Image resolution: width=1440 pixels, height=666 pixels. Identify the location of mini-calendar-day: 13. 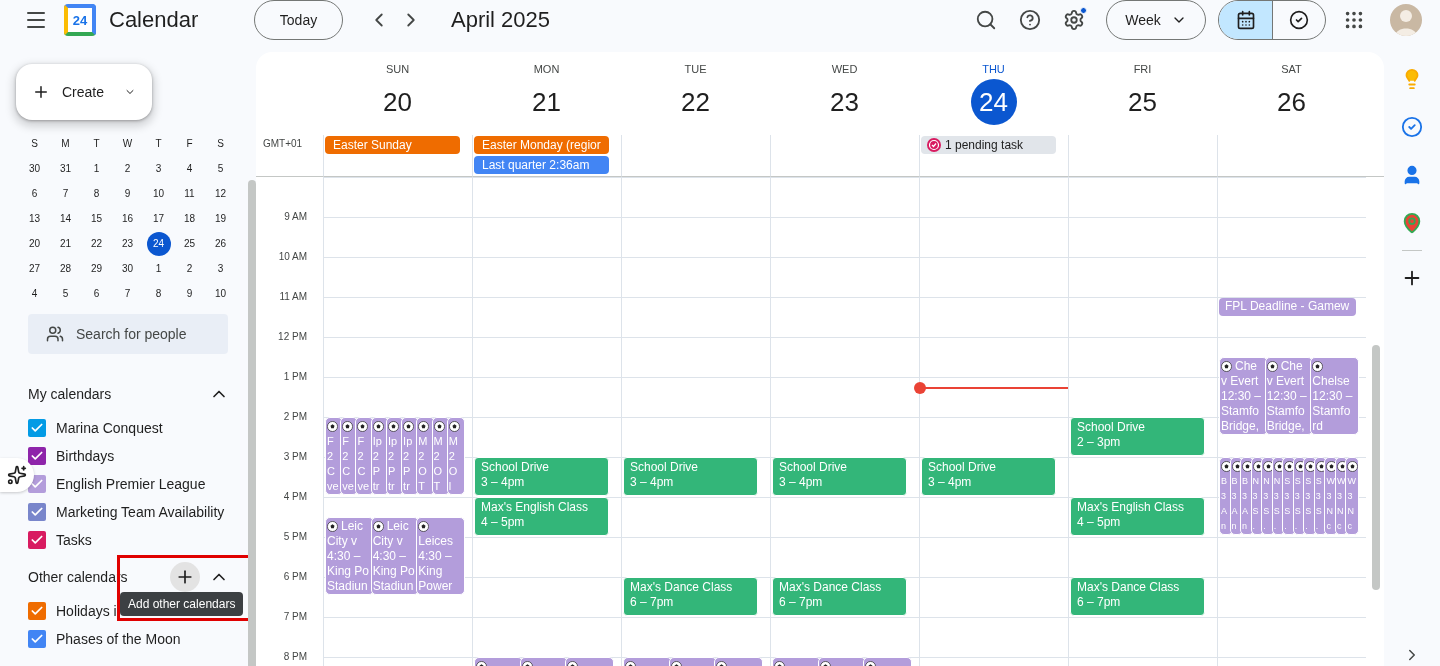
(34, 218).